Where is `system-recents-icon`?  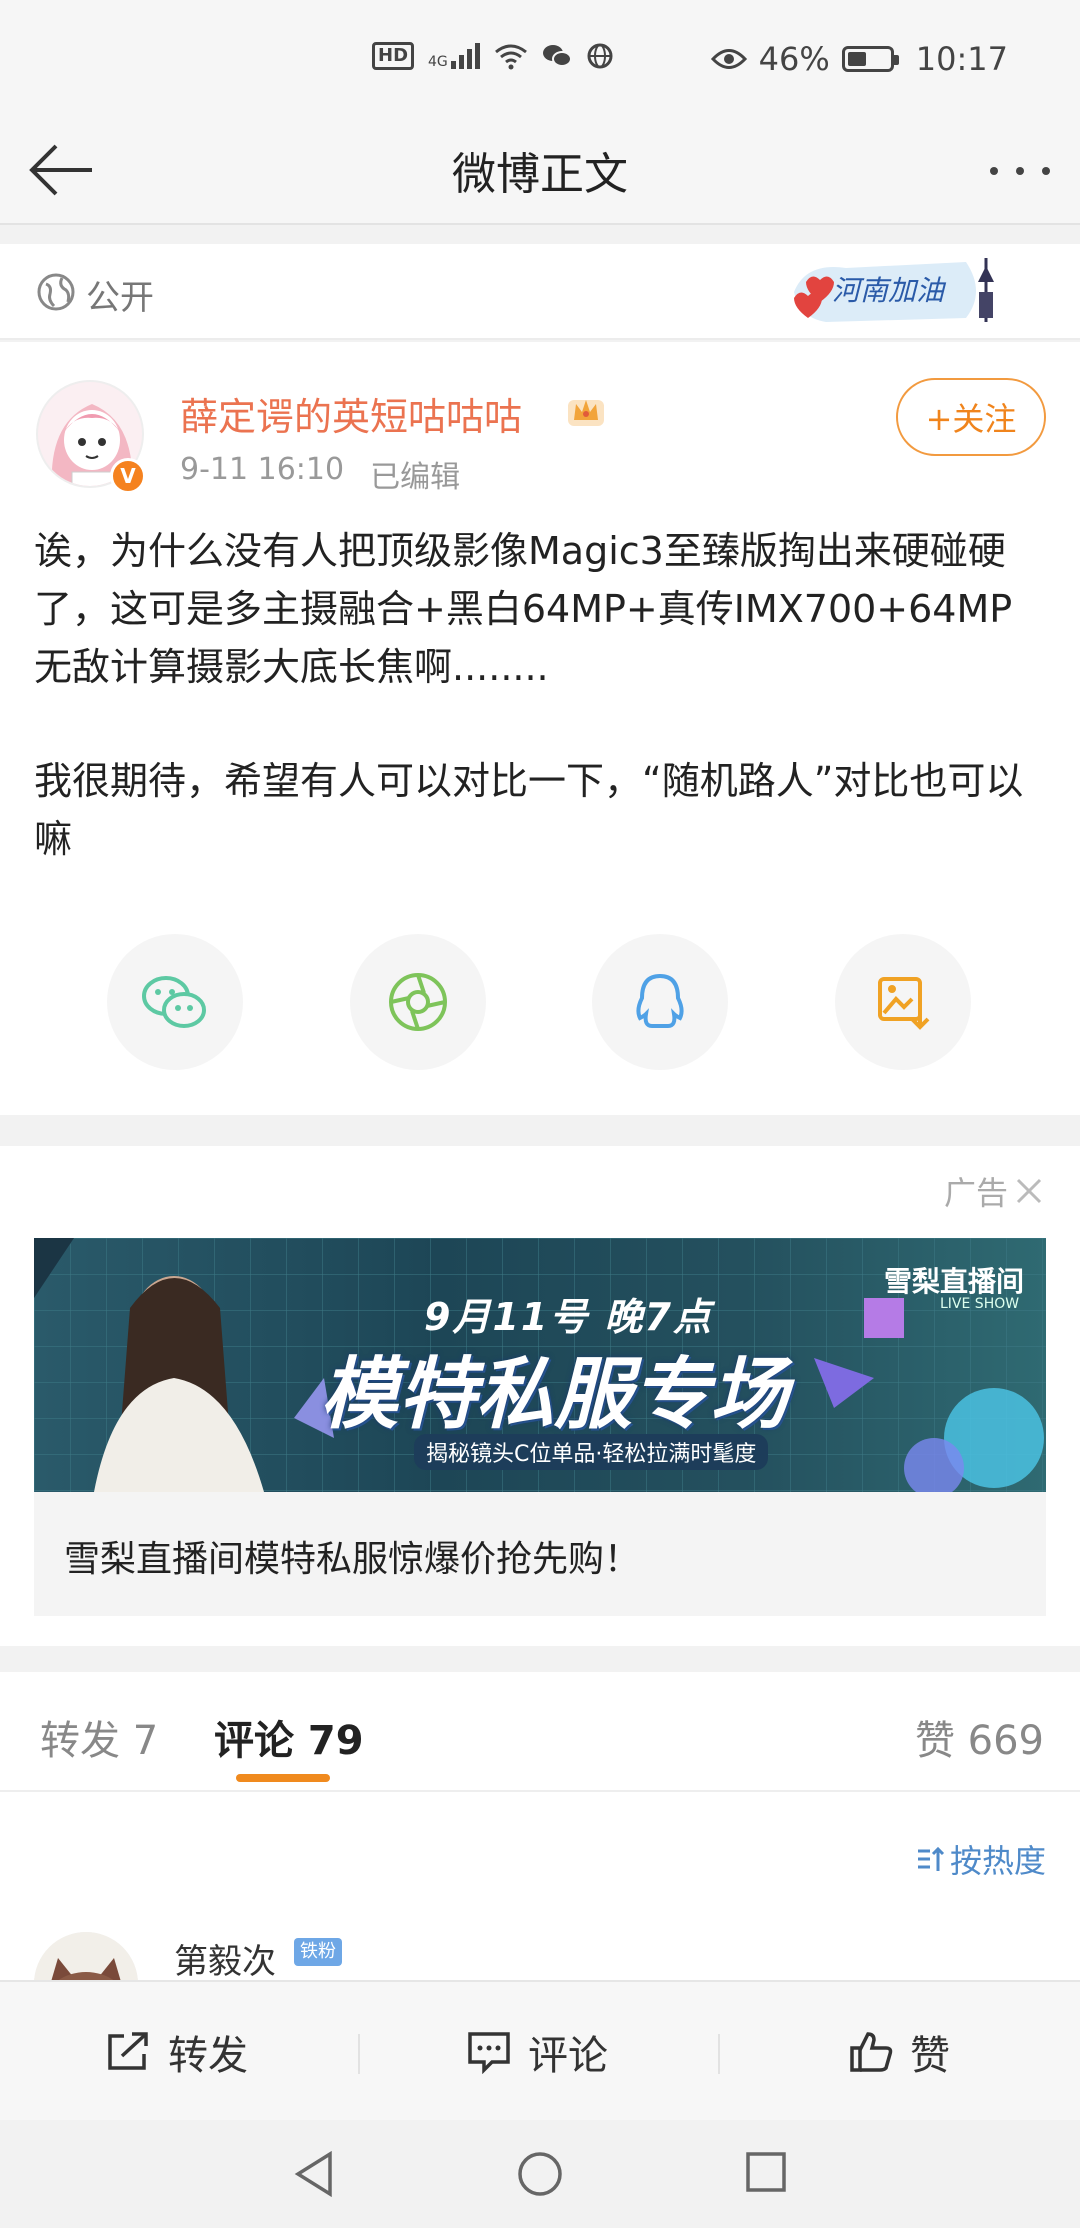 system-recents-icon is located at coordinates (766, 2172).